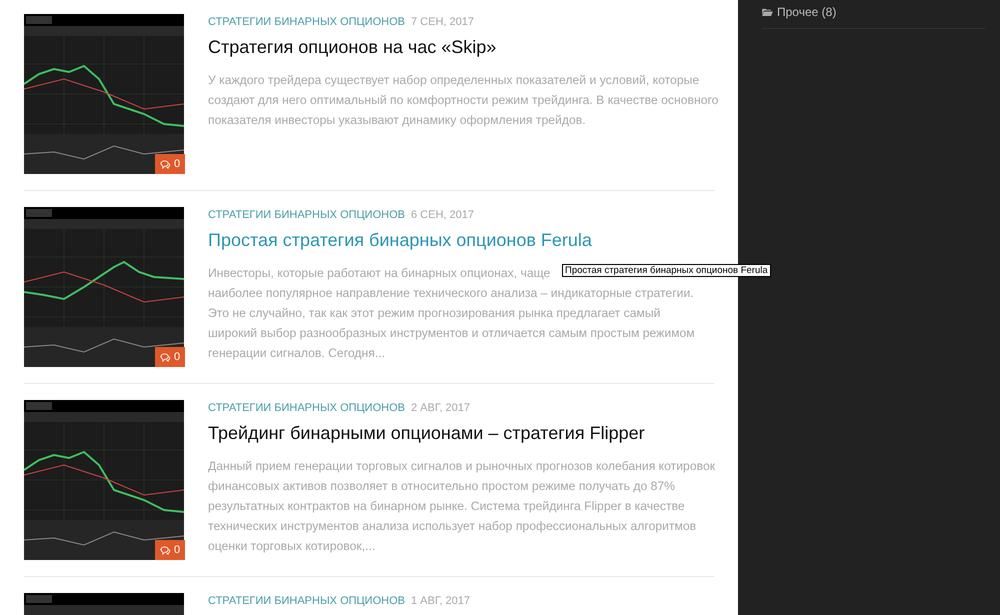  Describe the element at coordinates (464, 47) in the screenshot. I see `post-title-link: Стратегия опционов на час «Skip»` at that location.